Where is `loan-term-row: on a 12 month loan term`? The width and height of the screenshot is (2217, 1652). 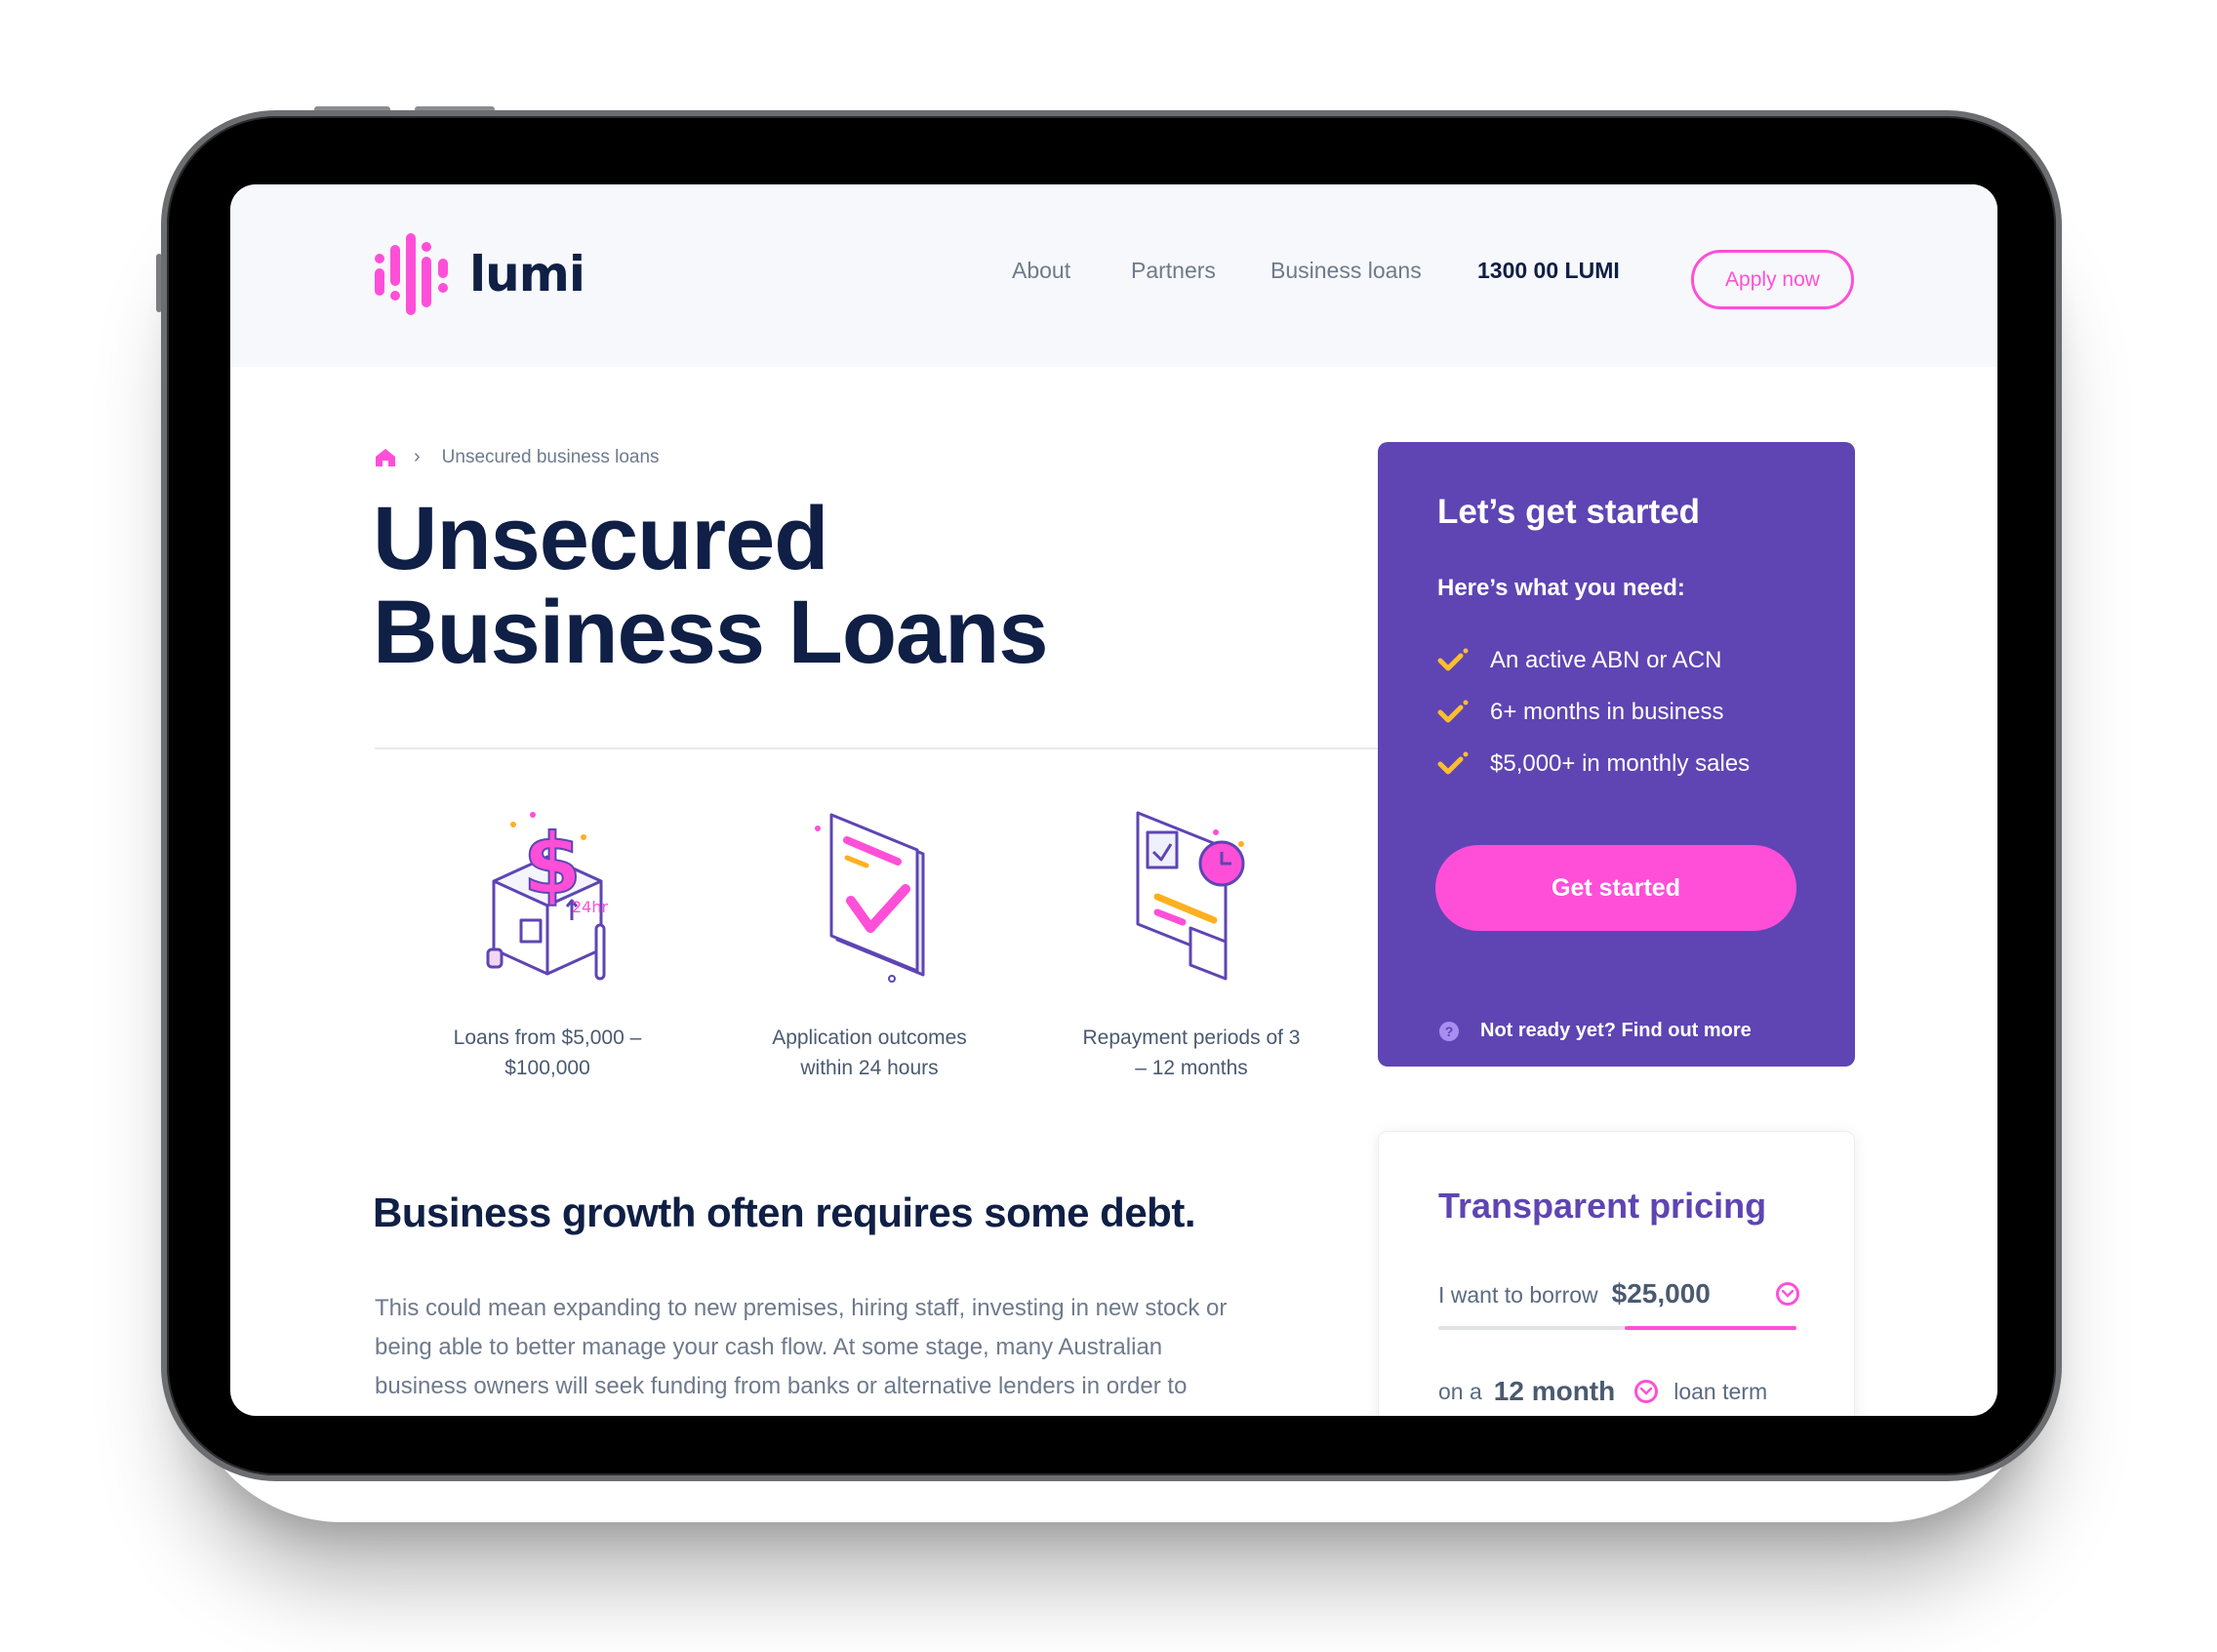 loan-term-row: on a 12 month loan term is located at coordinates (1602, 1392).